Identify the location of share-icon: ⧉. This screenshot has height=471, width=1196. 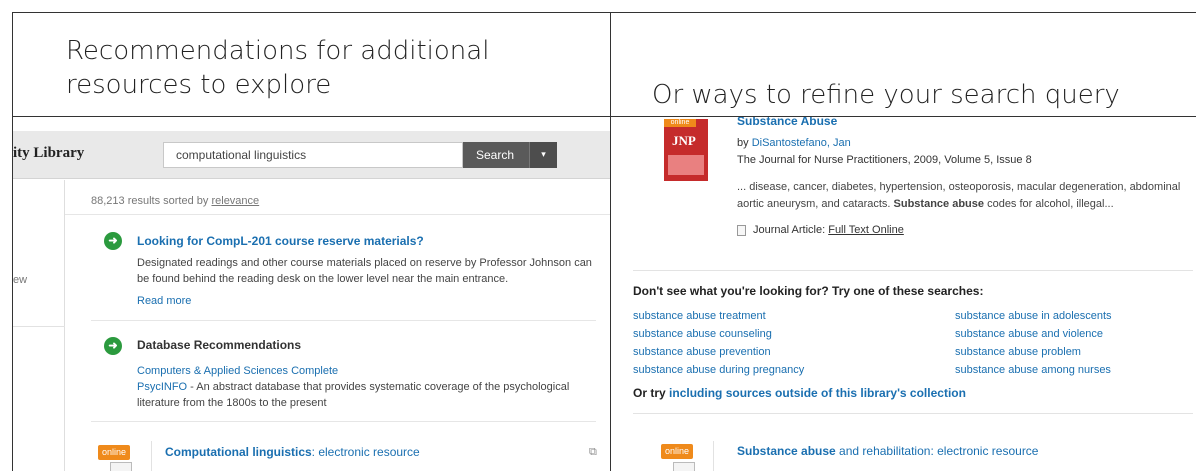
(593, 452).